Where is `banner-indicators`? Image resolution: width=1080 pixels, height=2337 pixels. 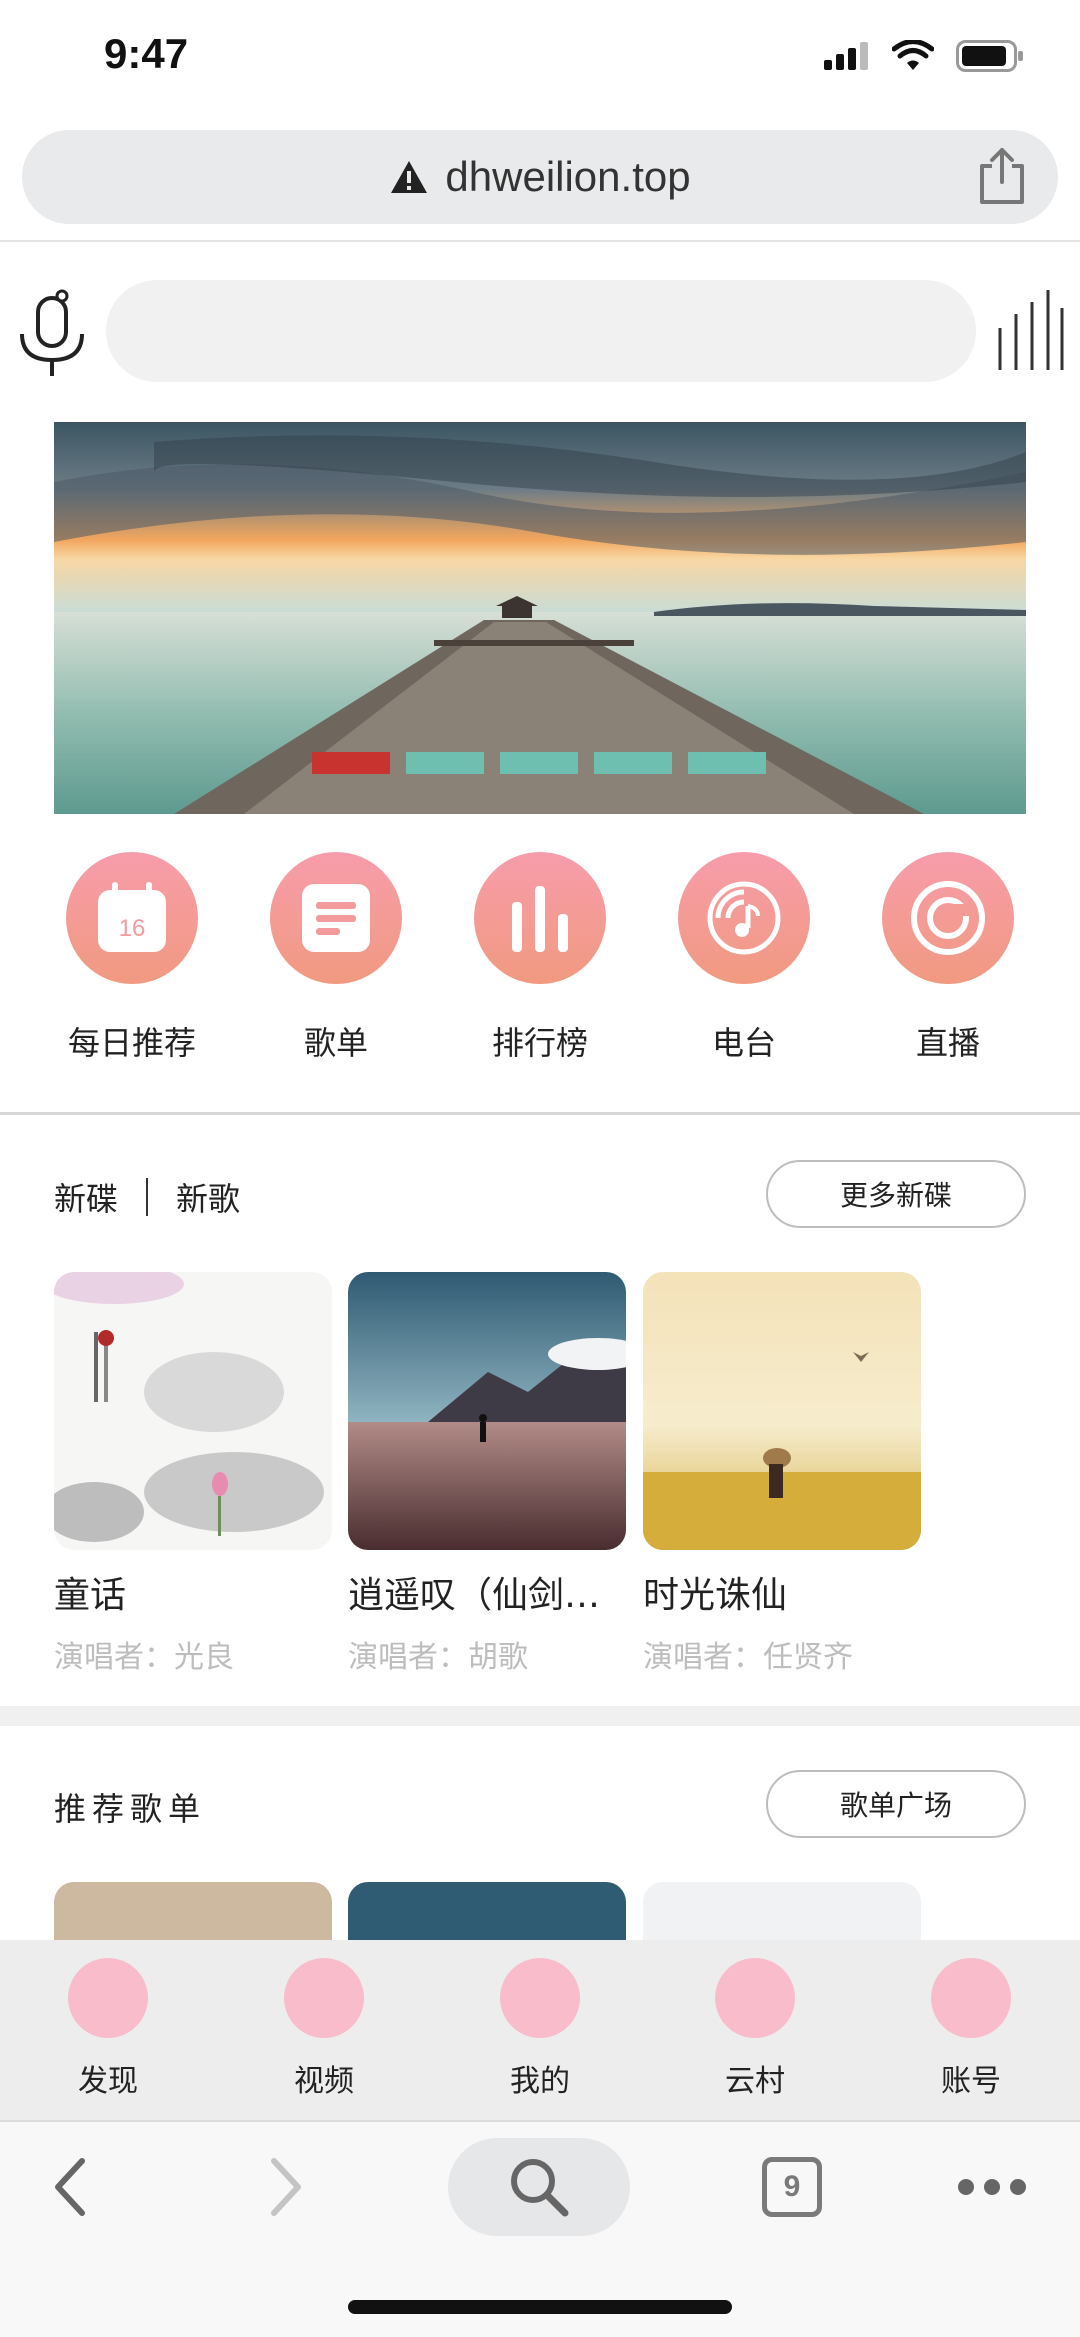
banner-indicators is located at coordinates (539, 763).